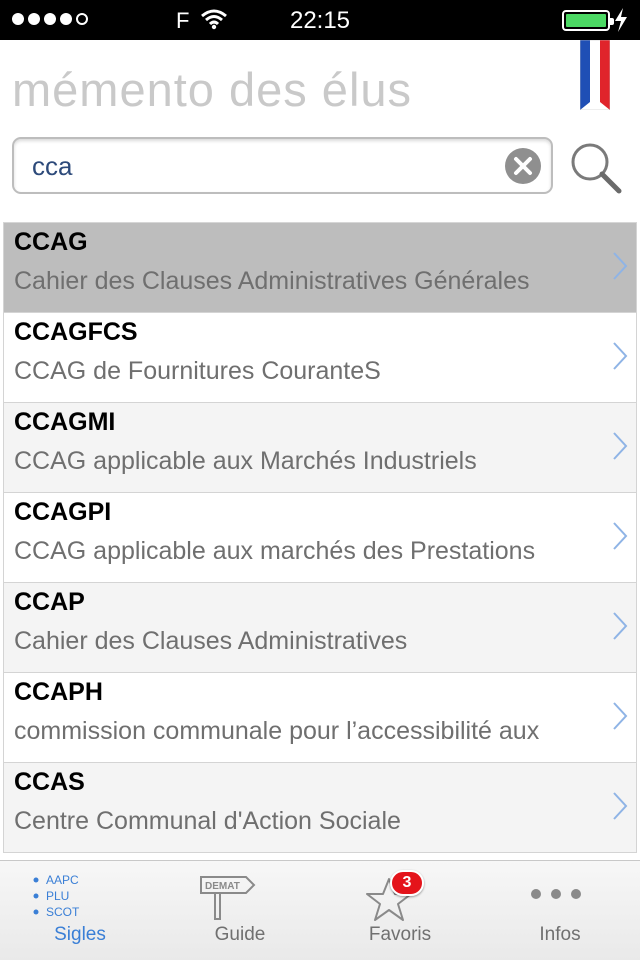 Image resolution: width=640 pixels, height=960 pixels. I want to click on result-acronym: CCAG, so click(51, 242).